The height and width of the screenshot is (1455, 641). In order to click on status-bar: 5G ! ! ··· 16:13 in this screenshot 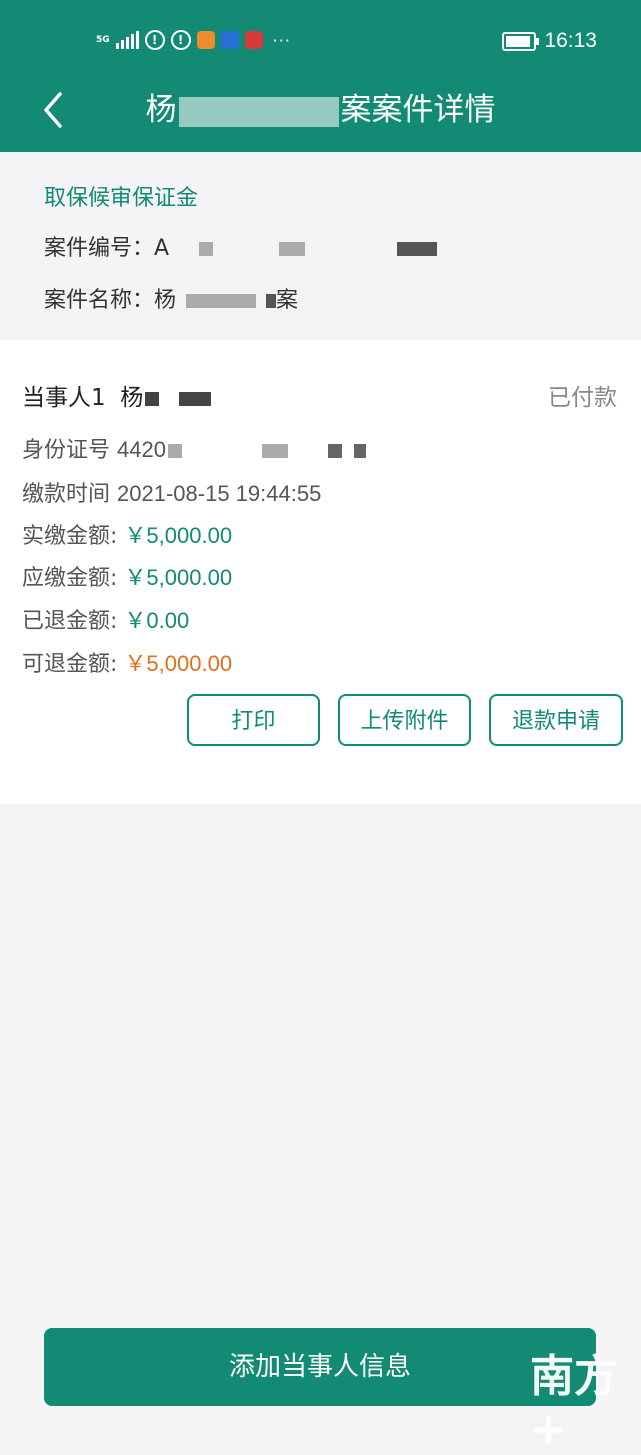, I will do `click(320, 42)`.